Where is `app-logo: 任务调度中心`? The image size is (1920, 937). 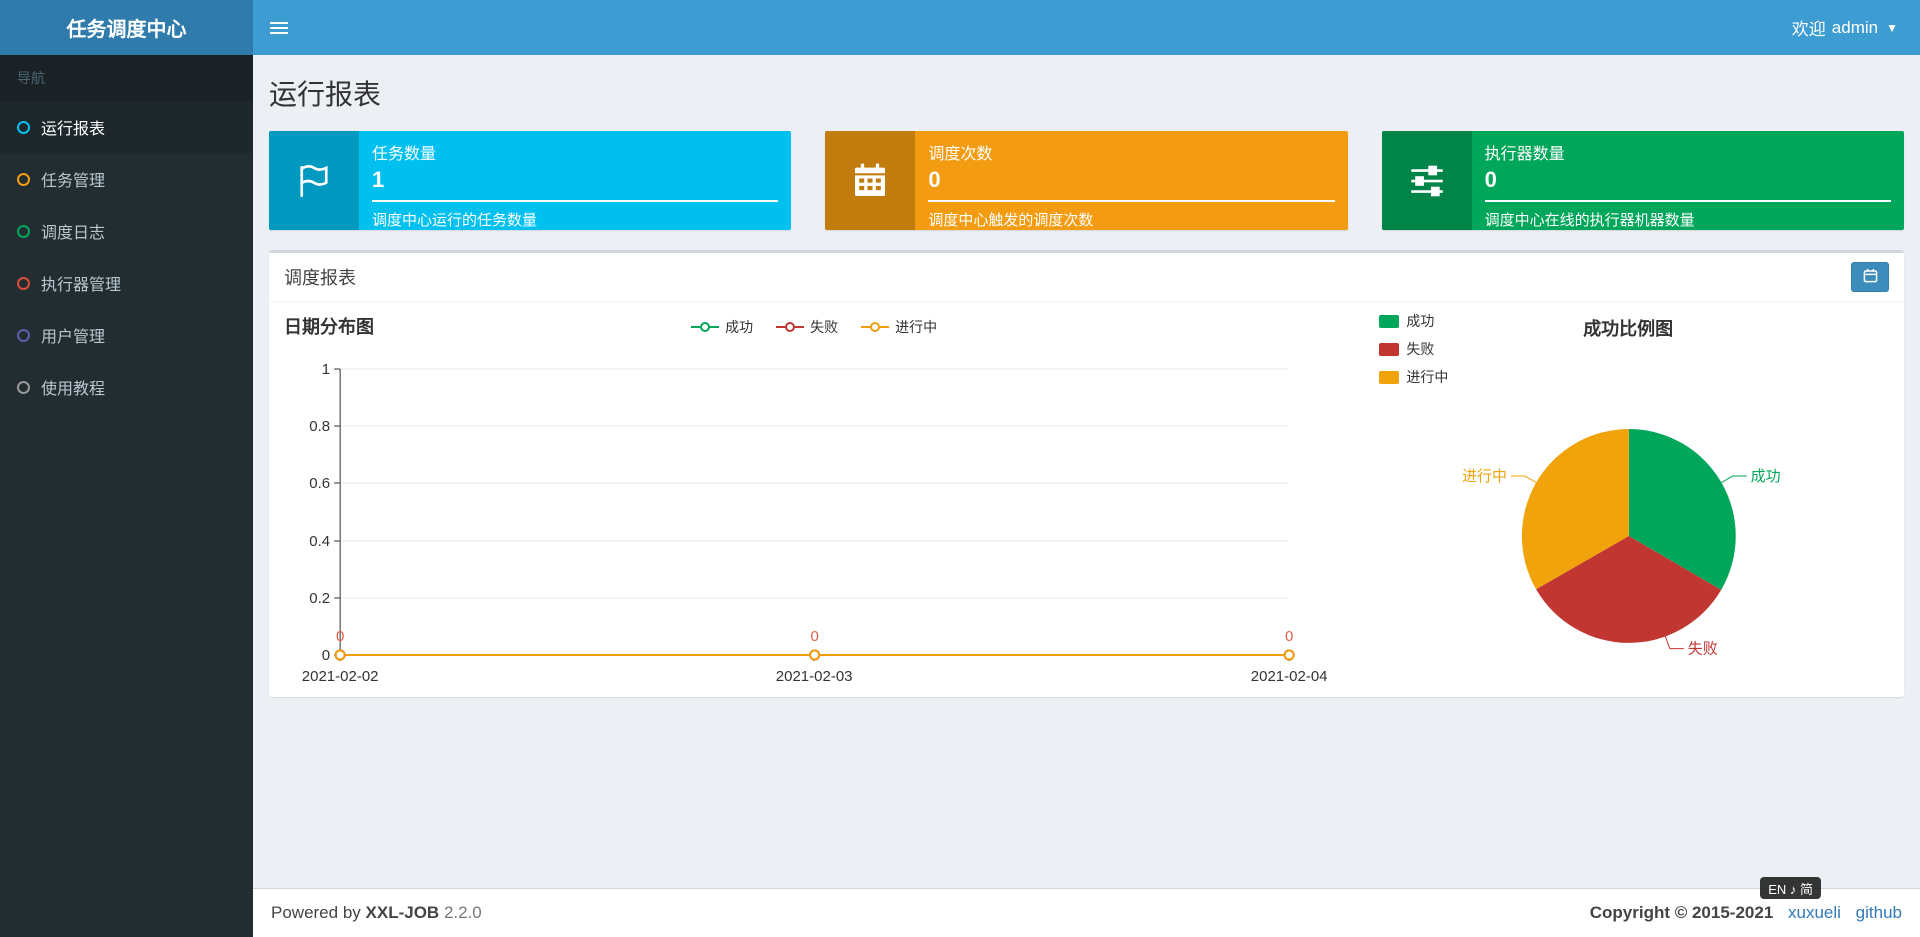 app-logo: 任务调度中心 is located at coordinates (126, 27).